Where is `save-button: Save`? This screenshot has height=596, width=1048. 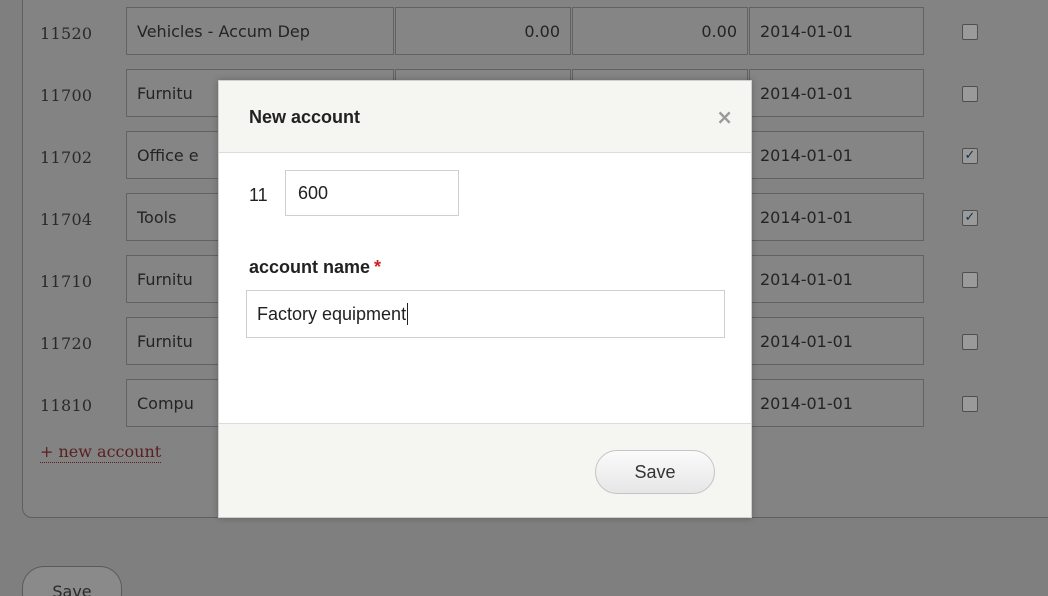
save-button: Save is located at coordinates (655, 472).